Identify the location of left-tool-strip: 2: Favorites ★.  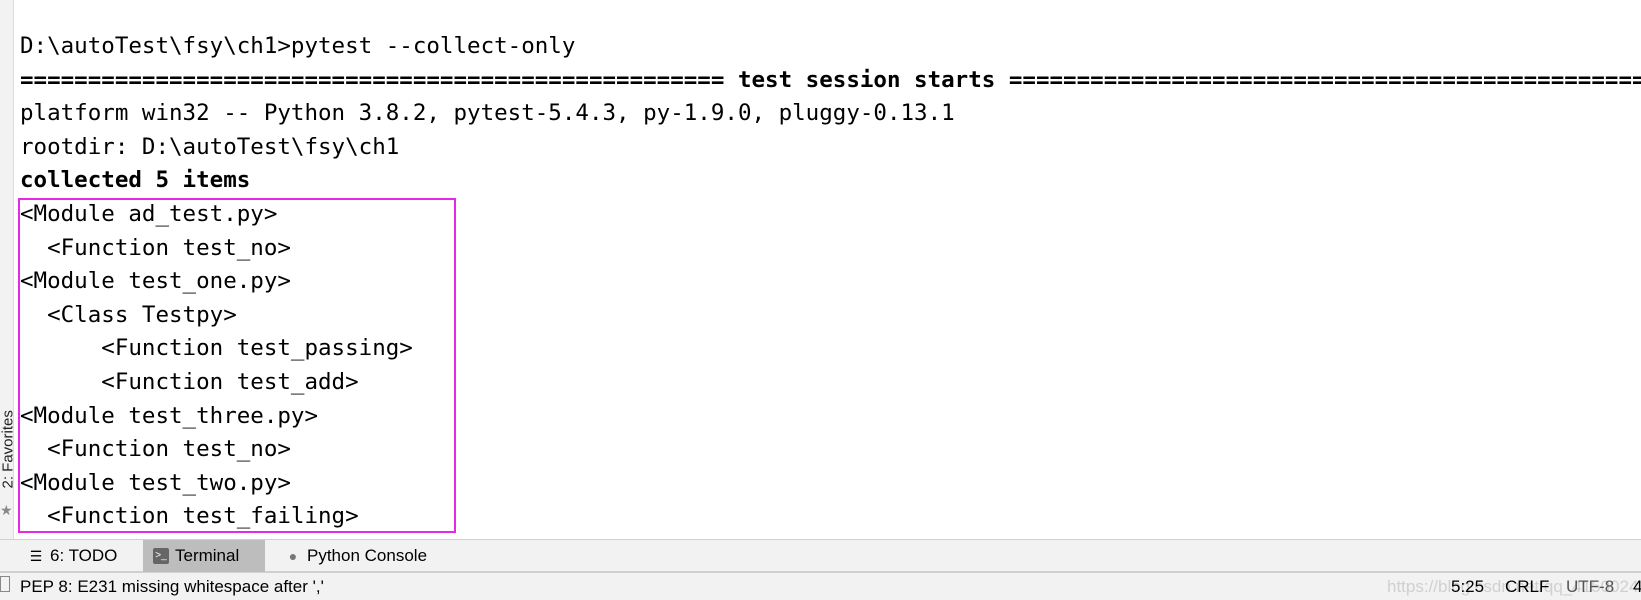
(8, 269).